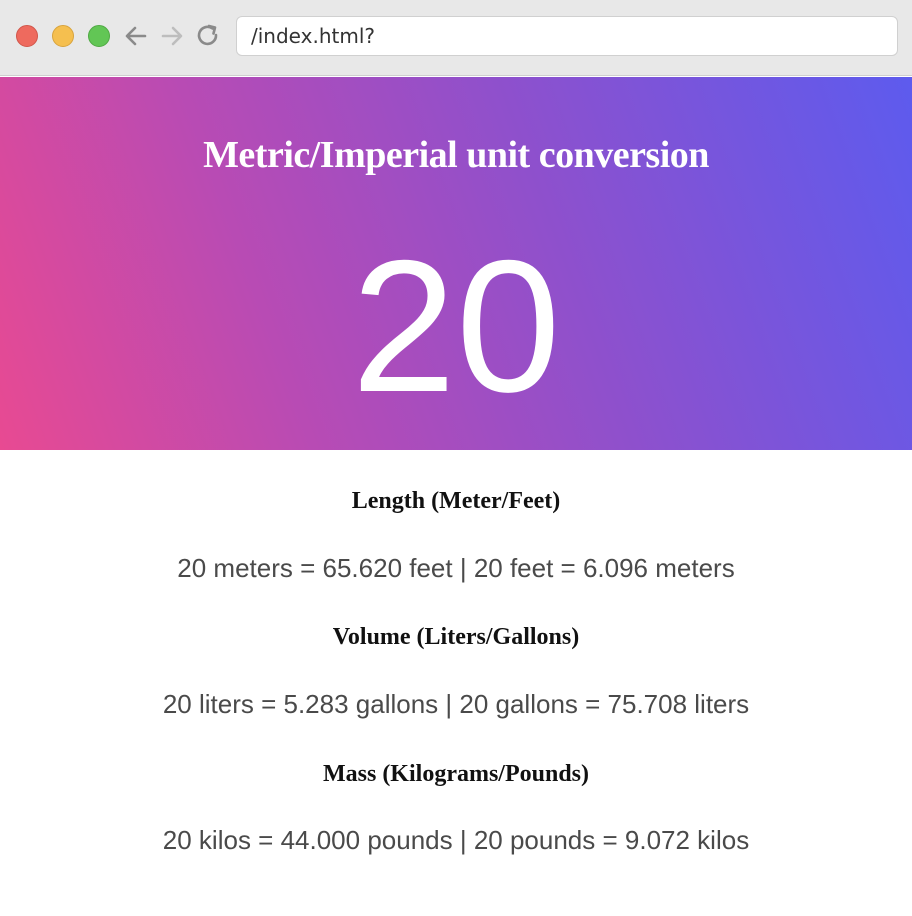  I want to click on address-bar: /index.html?, so click(567, 36).